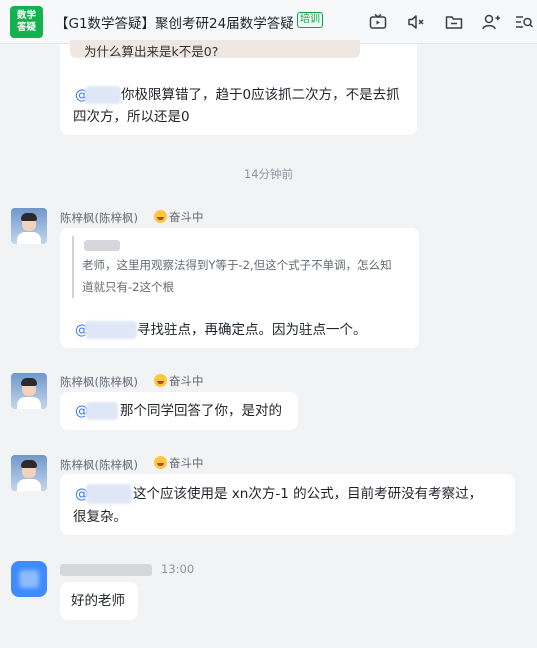  I want to click on message-text-line1: 你极限算错了，趋于0应该抓二次方，不是去抓, so click(260, 95).